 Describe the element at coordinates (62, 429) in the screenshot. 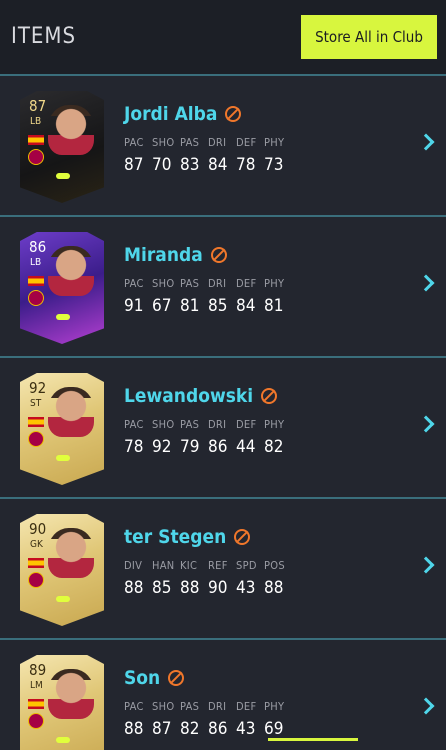

I see `player-card-image: 92 ST` at that location.